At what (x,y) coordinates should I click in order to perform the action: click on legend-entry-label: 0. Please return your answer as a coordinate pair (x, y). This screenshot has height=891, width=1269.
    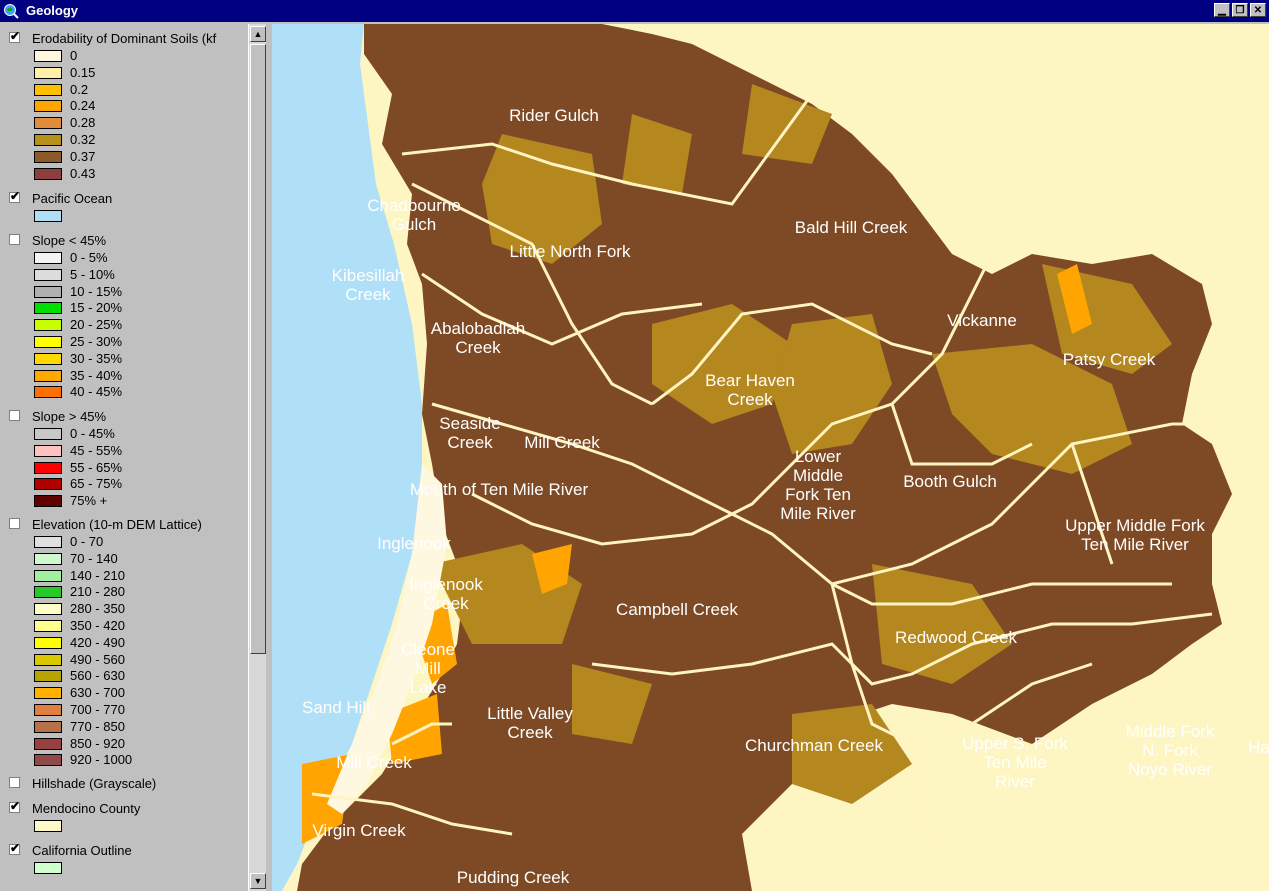
    Looking at the image, I should click on (74, 55).